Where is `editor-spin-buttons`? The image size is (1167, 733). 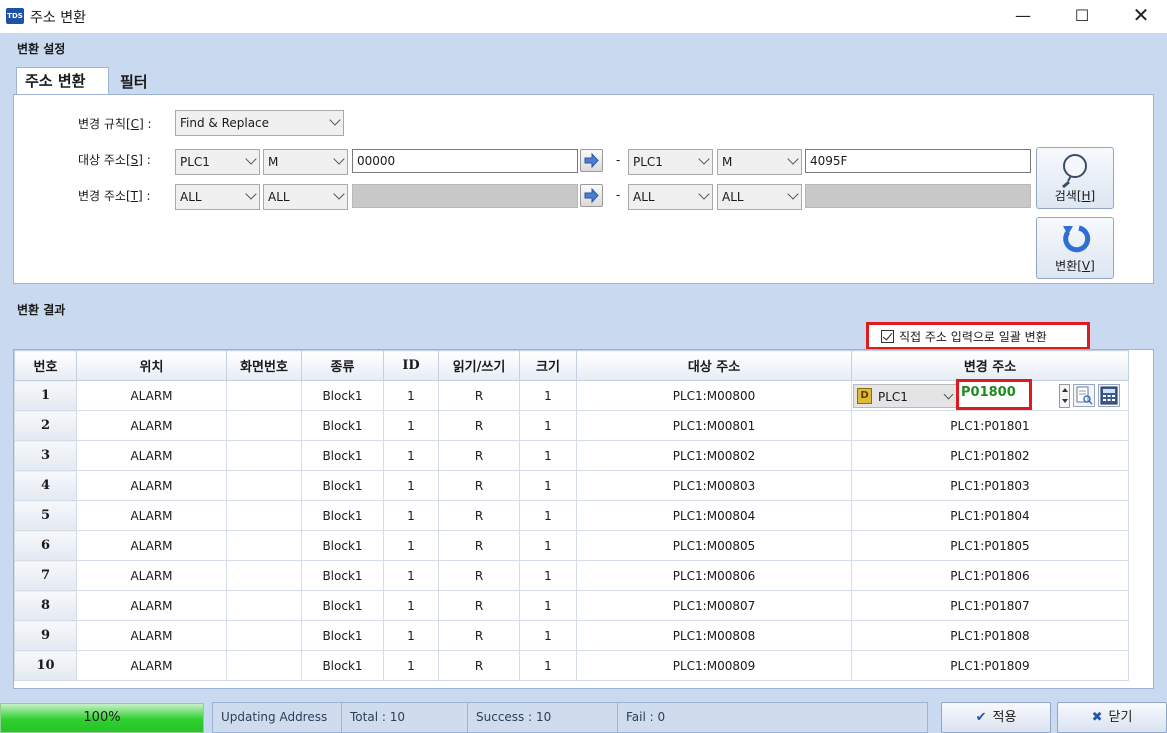 editor-spin-buttons is located at coordinates (1064, 396).